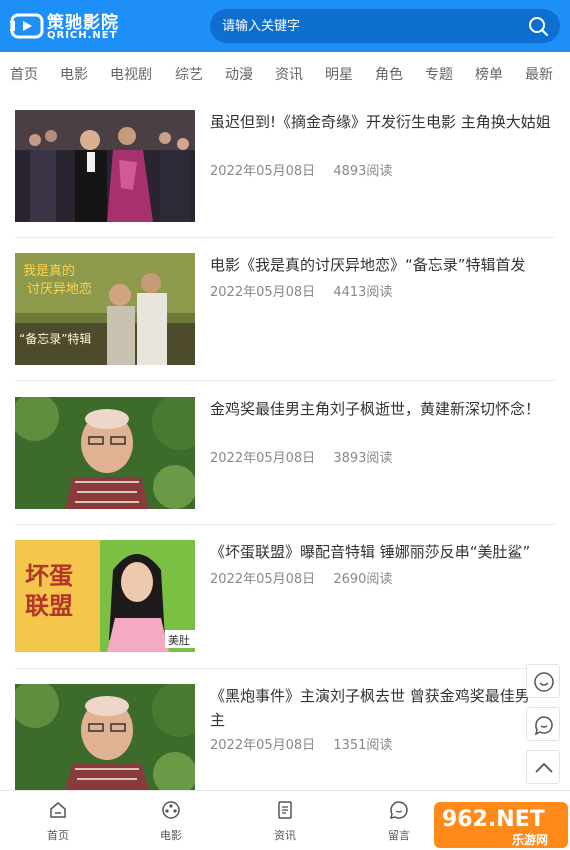 This screenshot has width=570, height=850. Describe the element at coordinates (105, 309) in the screenshot. I see `article-thumbnail: 我是真的 讨厌异地恋 “备忘录”特辑` at that location.